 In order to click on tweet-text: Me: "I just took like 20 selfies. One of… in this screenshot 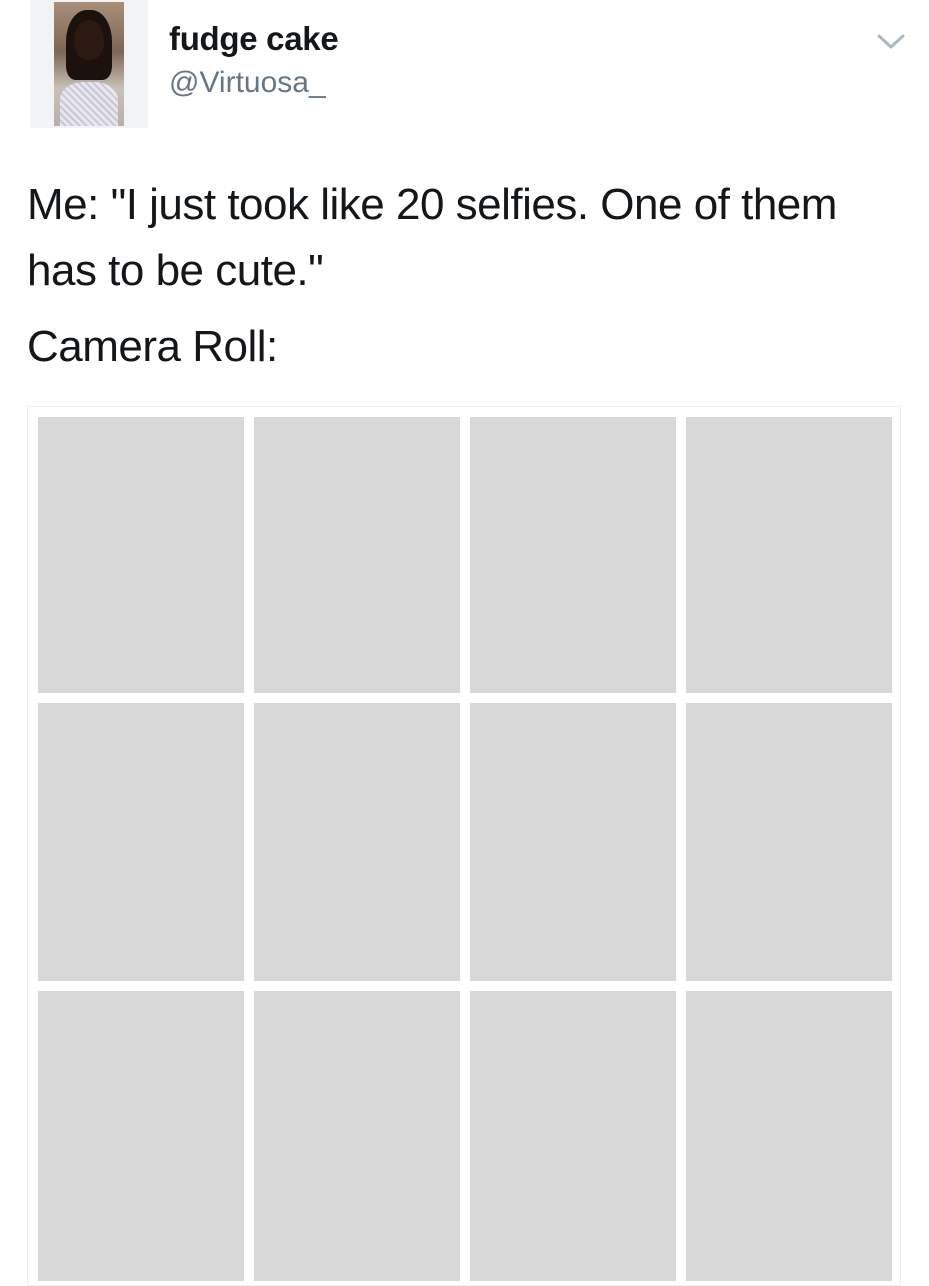, I will do `click(432, 237)`.